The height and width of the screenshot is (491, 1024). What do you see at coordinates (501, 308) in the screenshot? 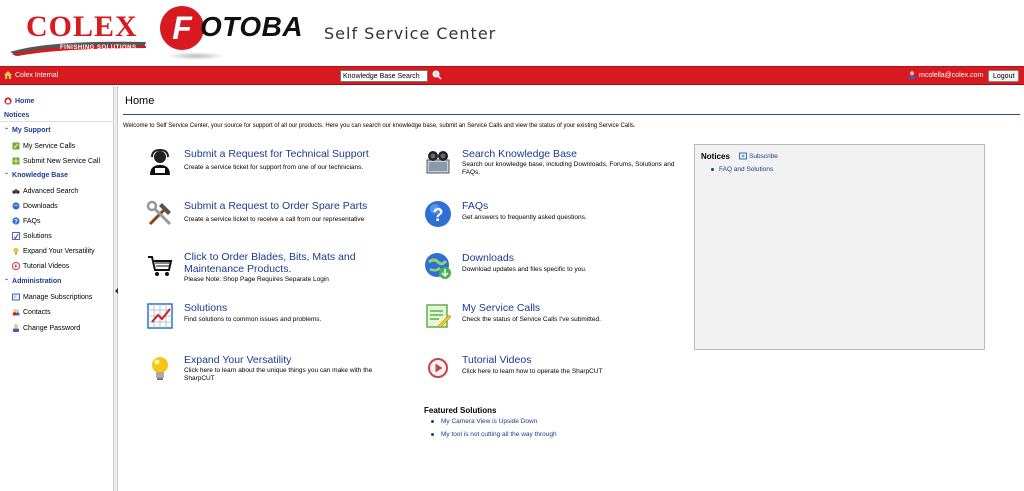
I see `tile-title: My Service Calls` at bounding box center [501, 308].